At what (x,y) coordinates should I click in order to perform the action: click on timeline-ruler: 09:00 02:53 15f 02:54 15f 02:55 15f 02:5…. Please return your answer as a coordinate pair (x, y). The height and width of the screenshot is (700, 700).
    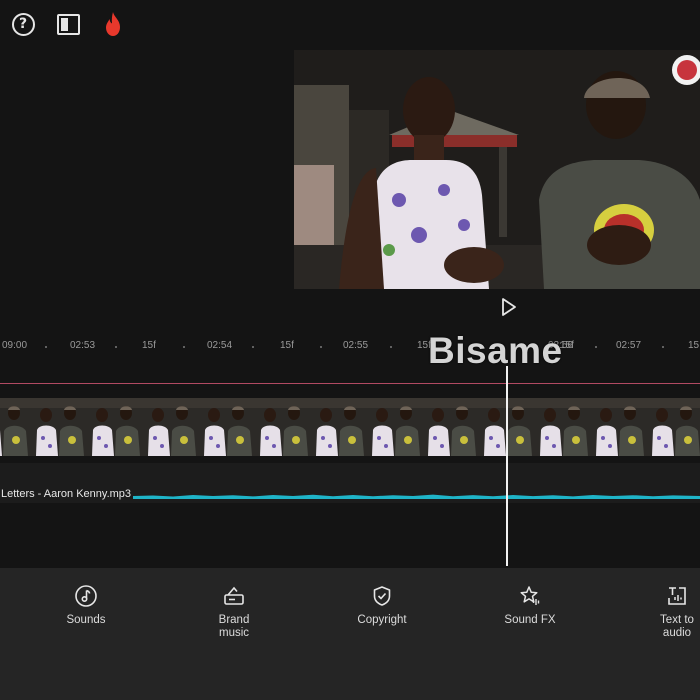
    Looking at the image, I should click on (350, 346).